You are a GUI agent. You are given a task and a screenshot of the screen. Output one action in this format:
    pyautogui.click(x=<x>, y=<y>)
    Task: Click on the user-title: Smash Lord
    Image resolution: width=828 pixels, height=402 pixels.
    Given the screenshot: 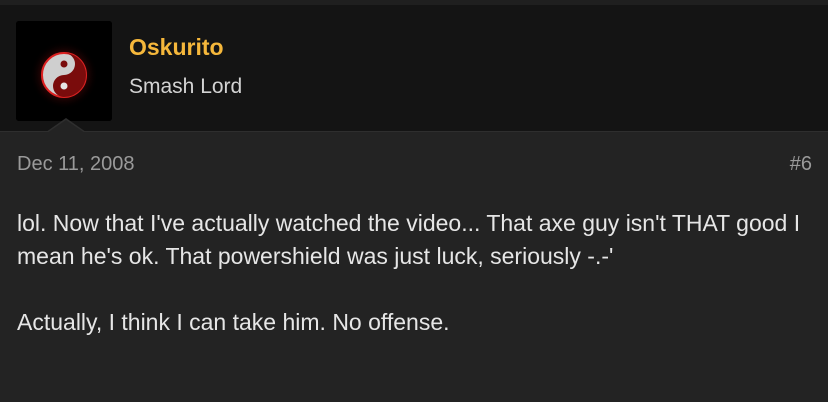 What is the action you would take?
    pyautogui.click(x=186, y=86)
    